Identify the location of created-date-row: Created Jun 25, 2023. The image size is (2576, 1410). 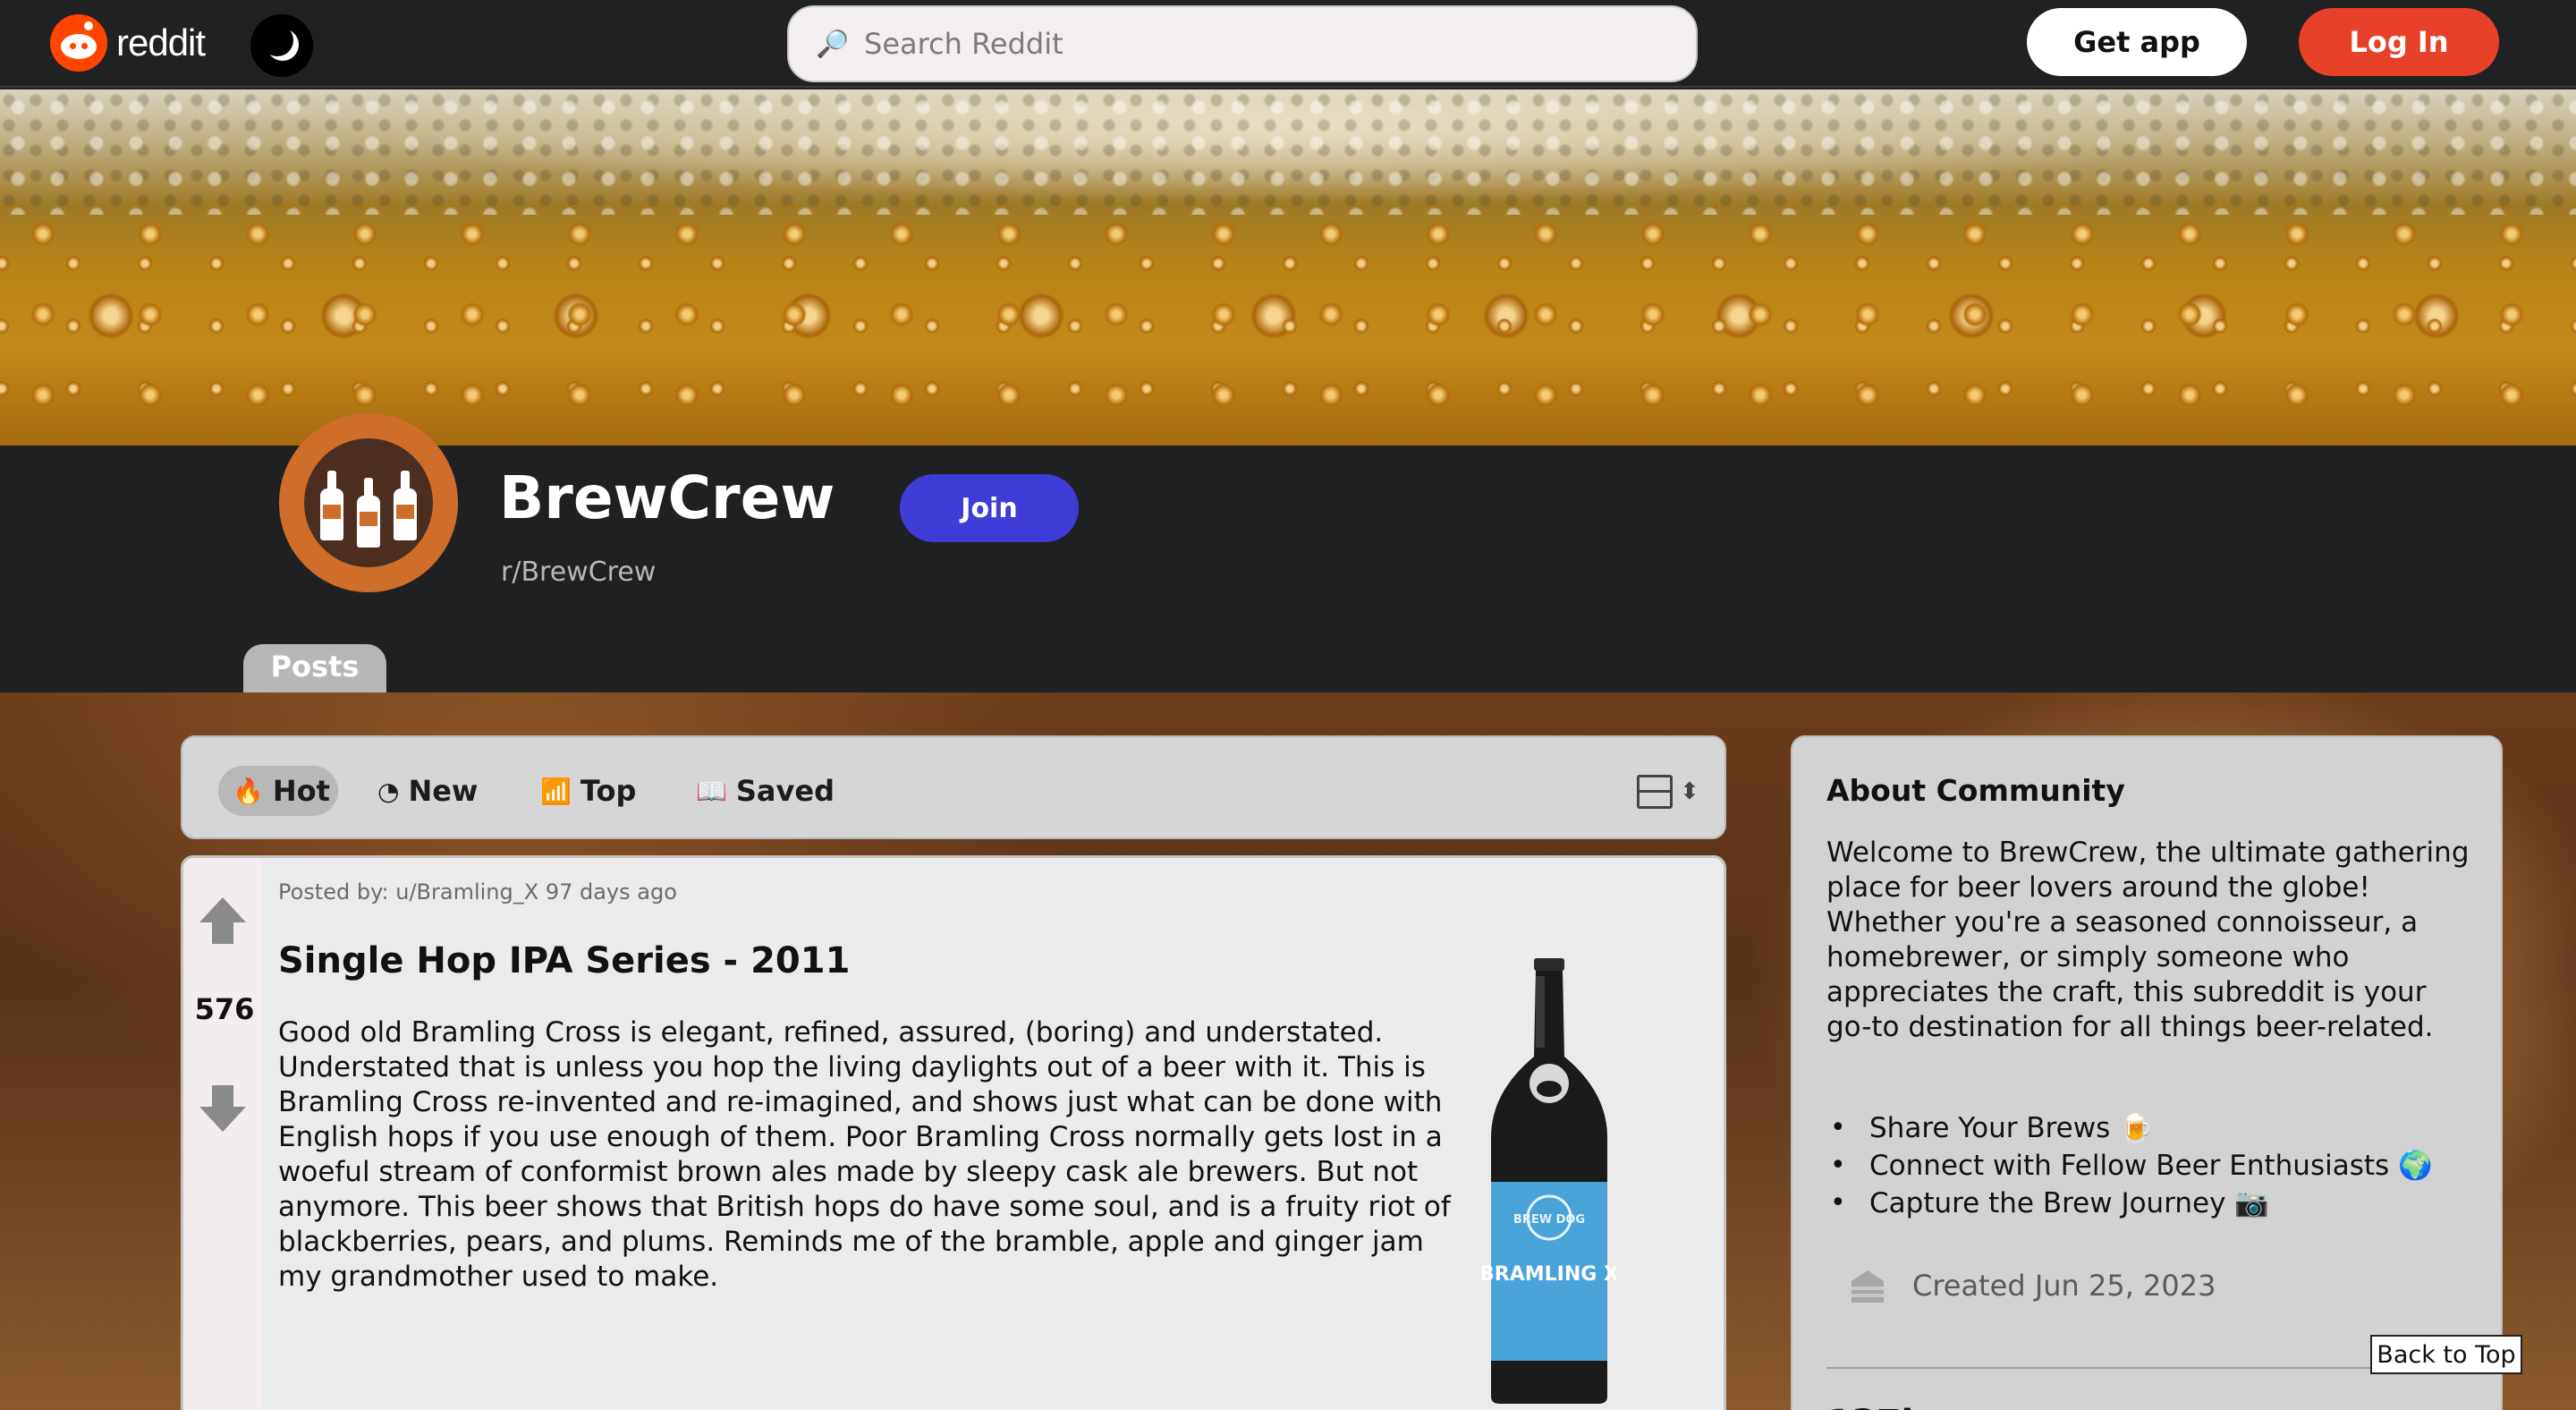
(2031, 1286).